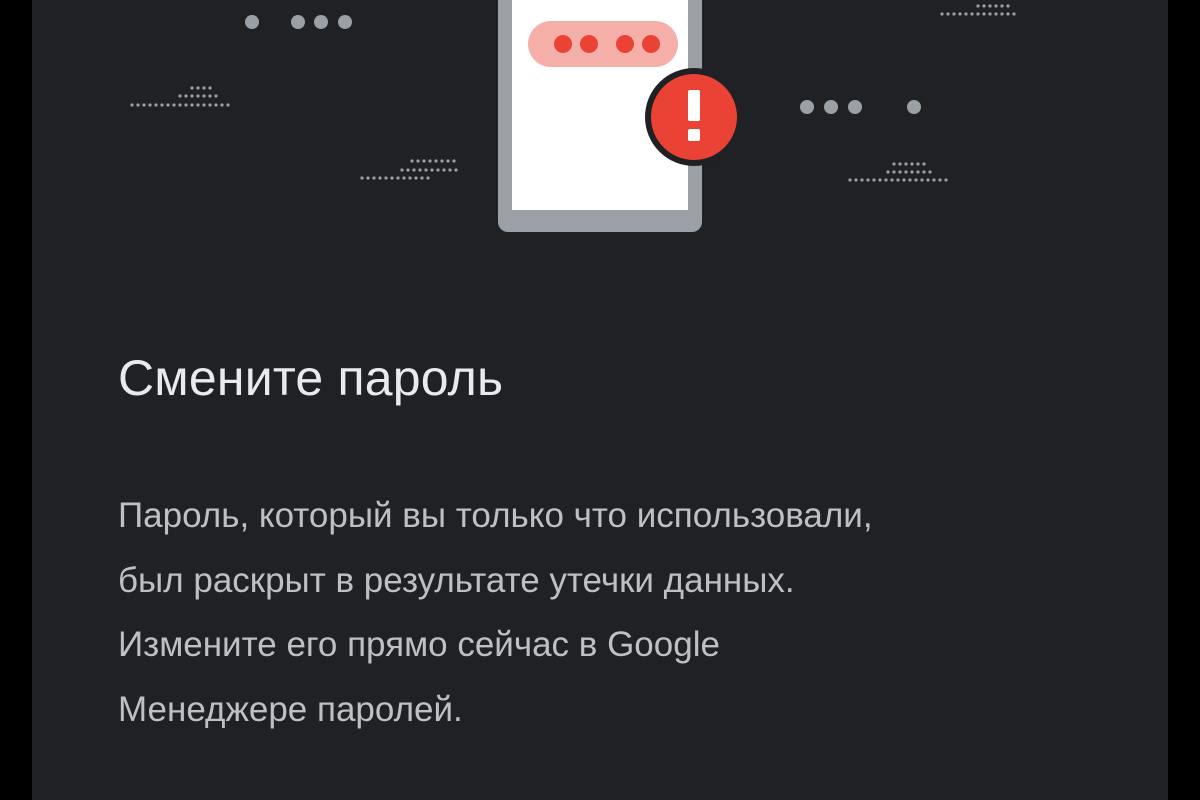  Describe the element at coordinates (898, 172) in the screenshot. I see `decorative-dotted-lines-right` at that location.